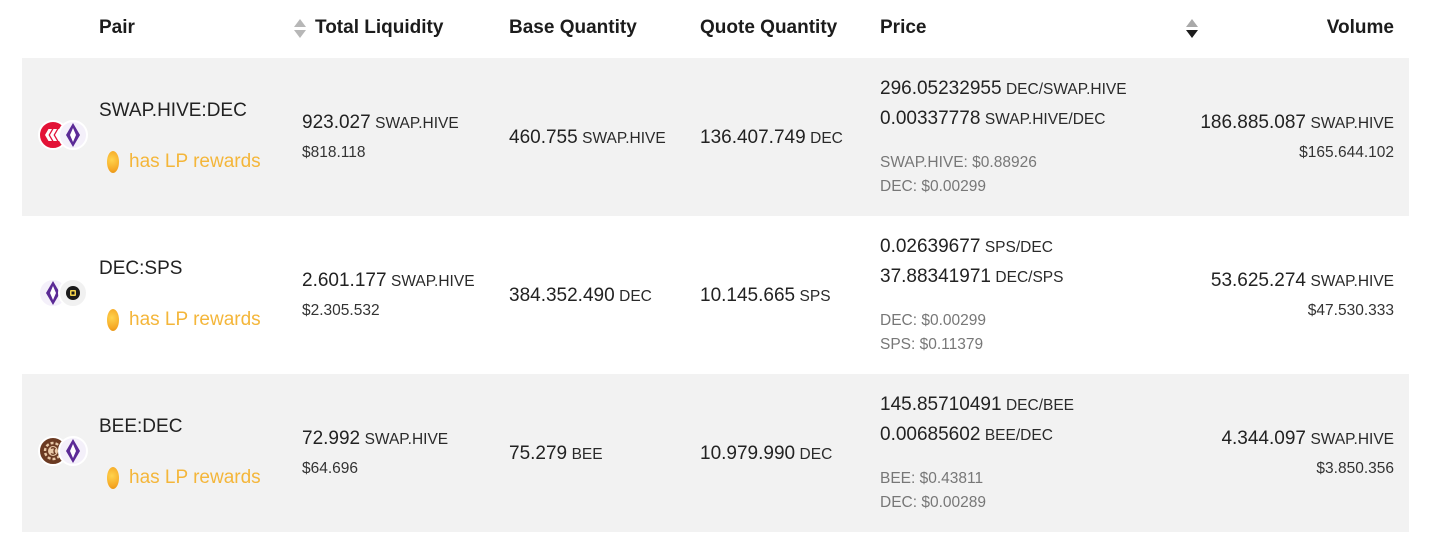  I want to click on base-quantity: 384.352.490 DEC, so click(580, 295).